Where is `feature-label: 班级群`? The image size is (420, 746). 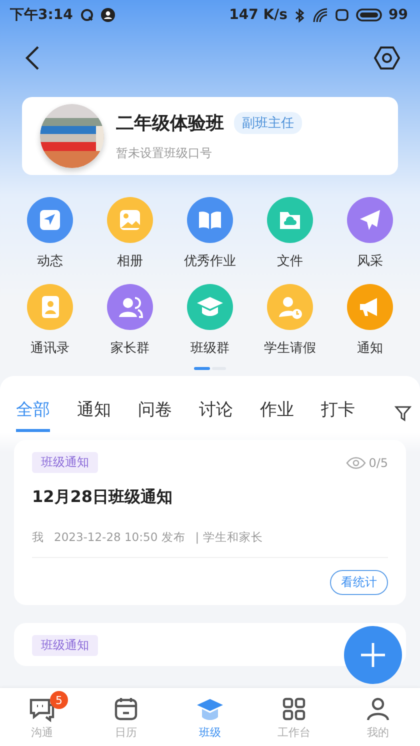
feature-label: 班级群 is located at coordinates (210, 348).